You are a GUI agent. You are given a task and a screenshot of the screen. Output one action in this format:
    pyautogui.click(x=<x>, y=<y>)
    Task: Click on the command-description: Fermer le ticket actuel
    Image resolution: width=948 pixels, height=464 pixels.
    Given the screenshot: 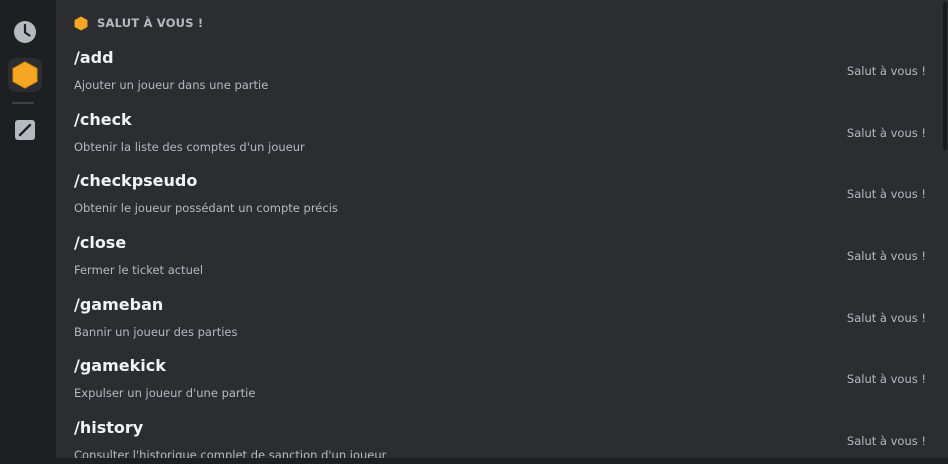 What is the action you would take?
    pyautogui.click(x=139, y=270)
    